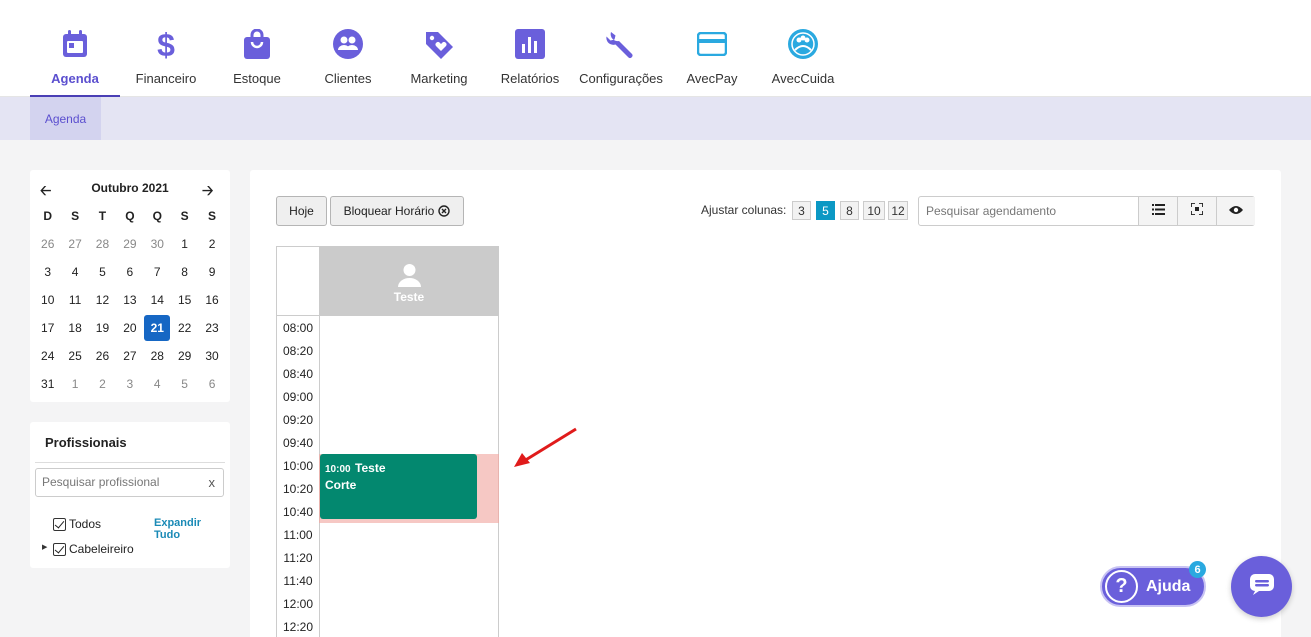 The height and width of the screenshot is (637, 1311). I want to click on nav-configuracoes: Configurações, so click(621, 48).